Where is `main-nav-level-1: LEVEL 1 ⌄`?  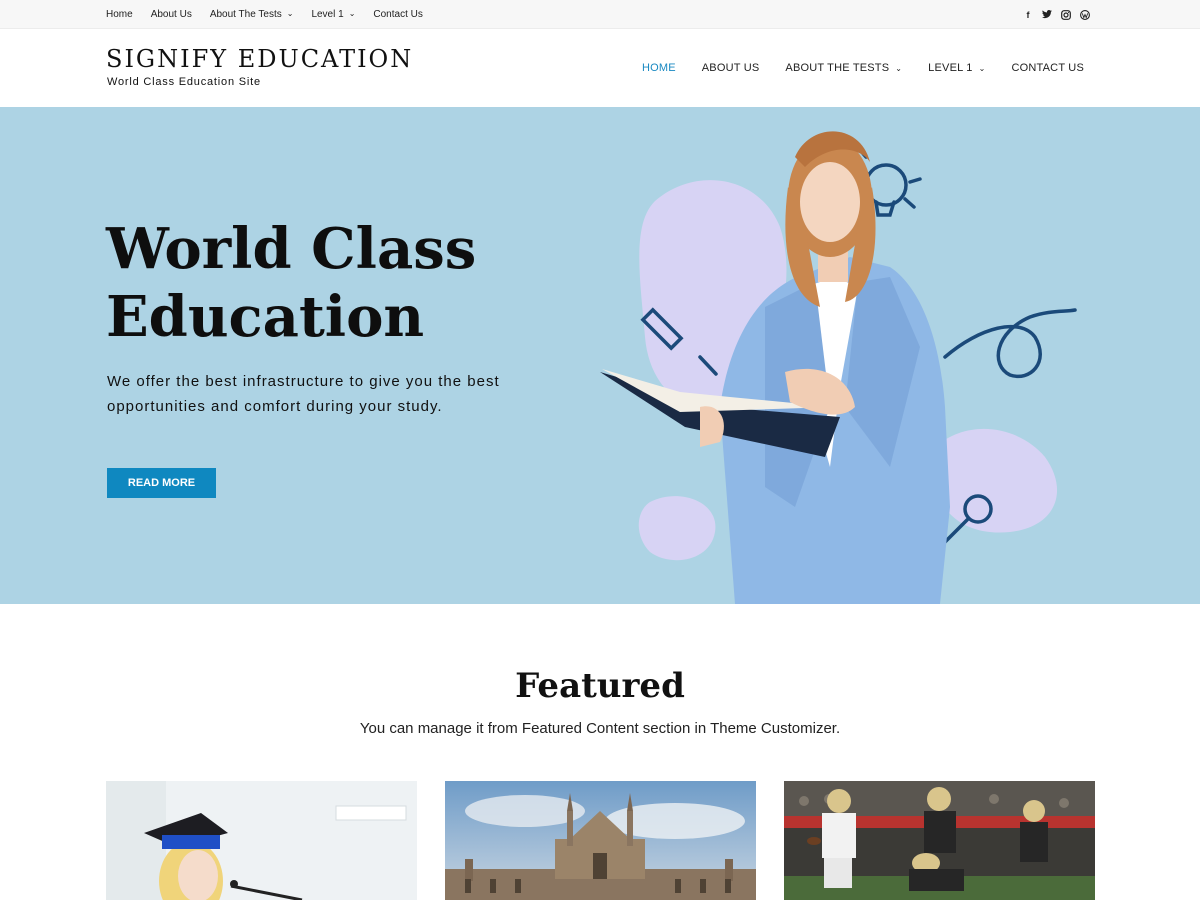 main-nav-level-1: LEVEL 1 ⌄ is located at coordinates (956, 68).